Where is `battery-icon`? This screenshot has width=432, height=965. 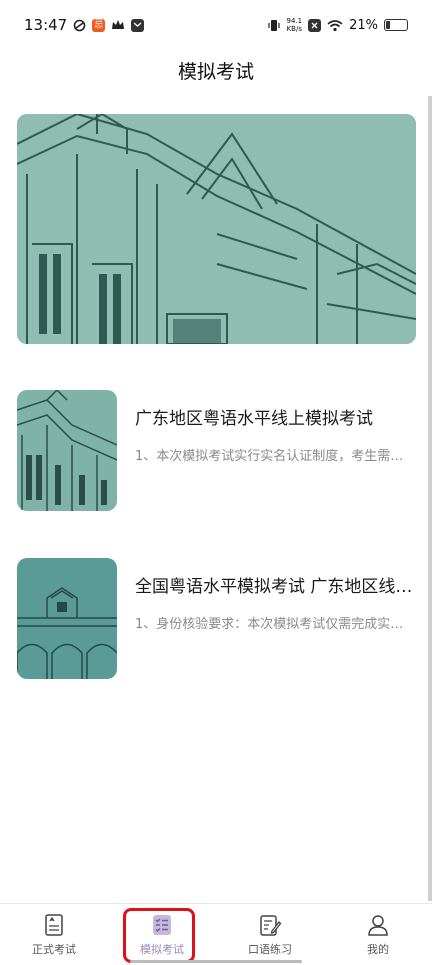 battery-icon is located at coordinates (396, 25).